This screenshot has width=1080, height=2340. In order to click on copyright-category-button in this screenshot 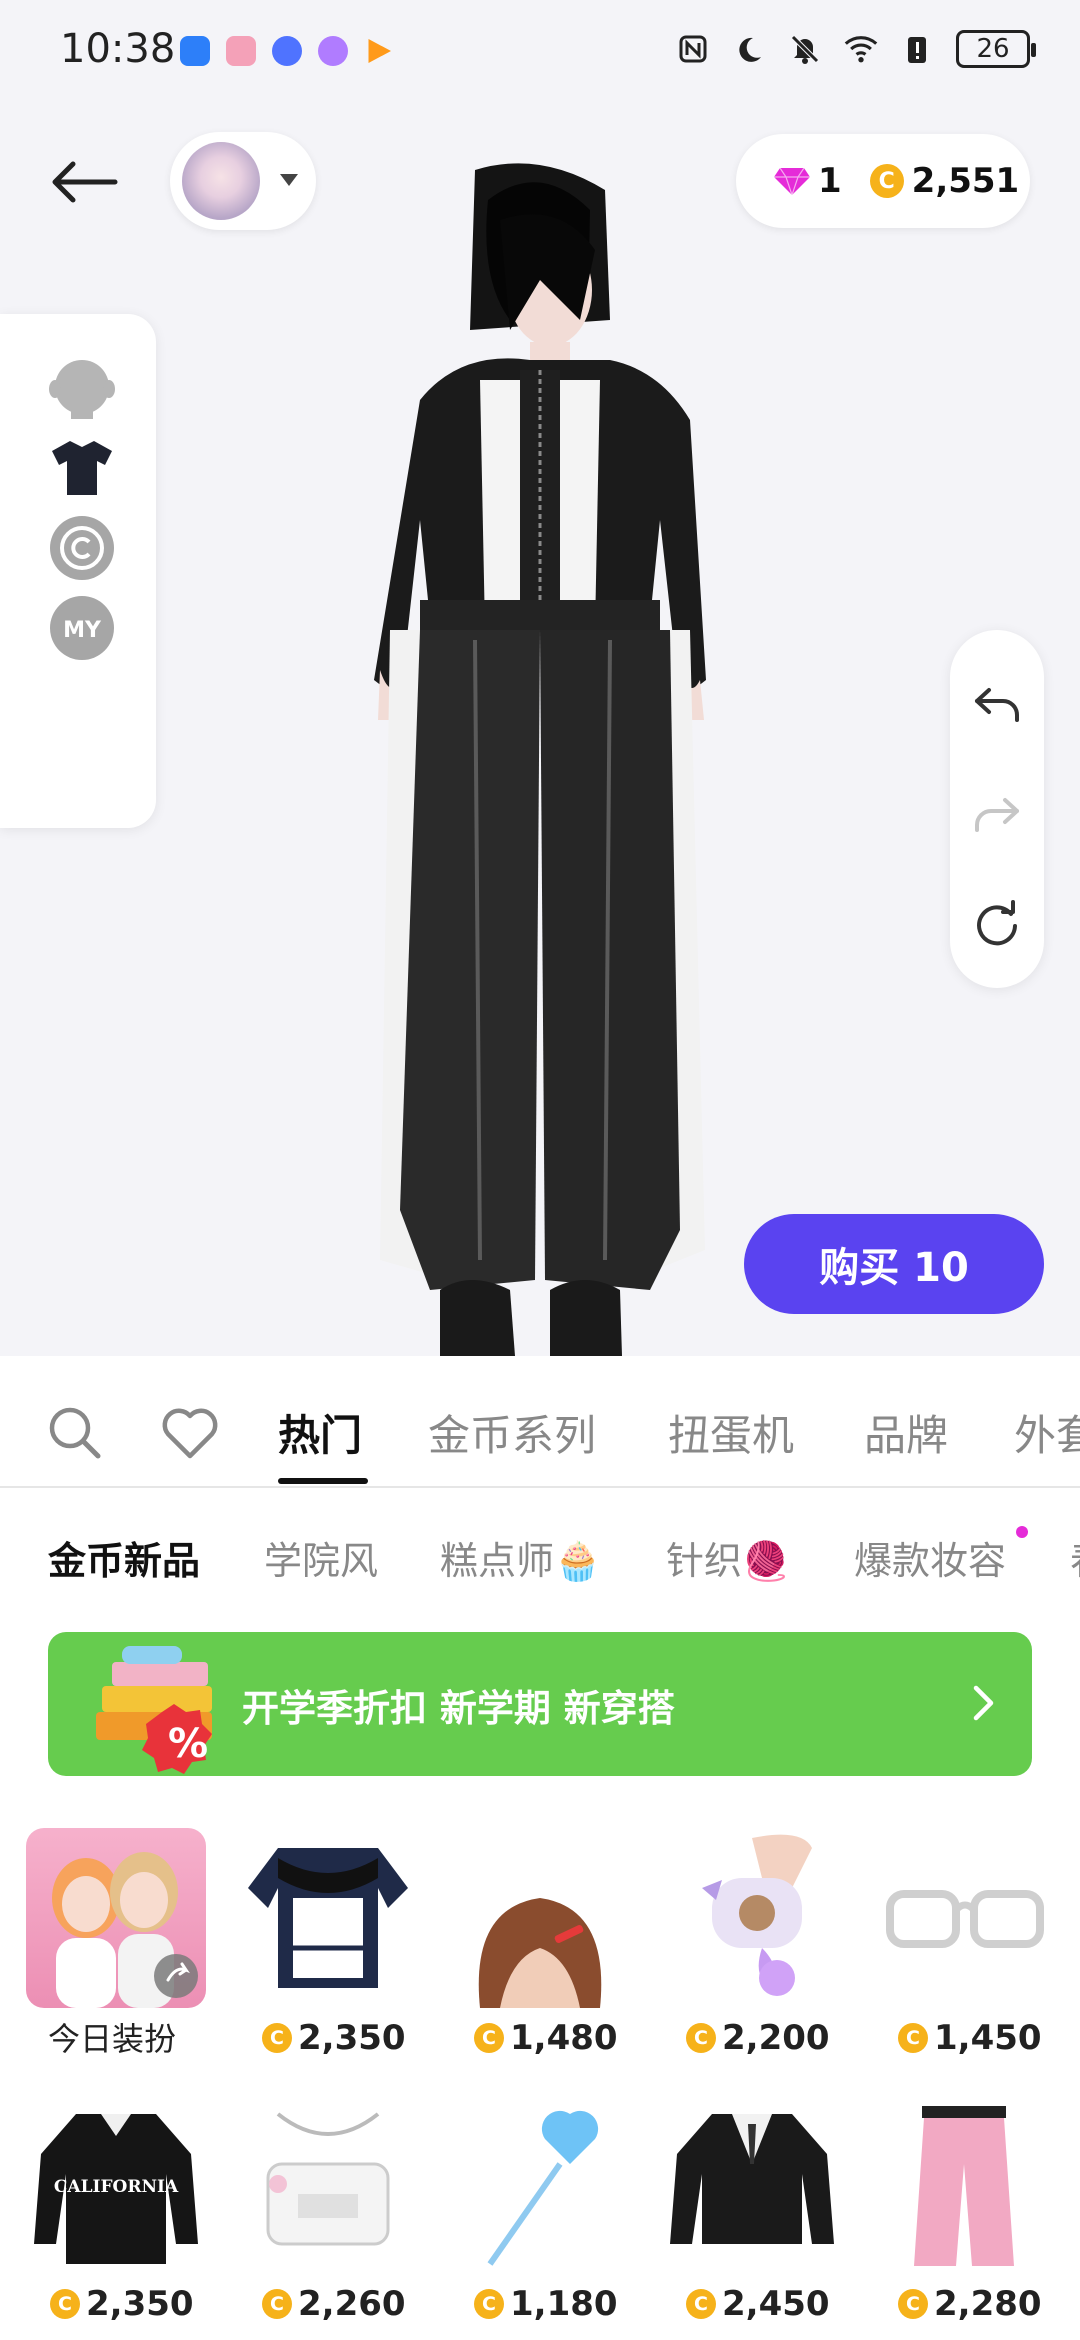, I will do `click(82, 548)`.